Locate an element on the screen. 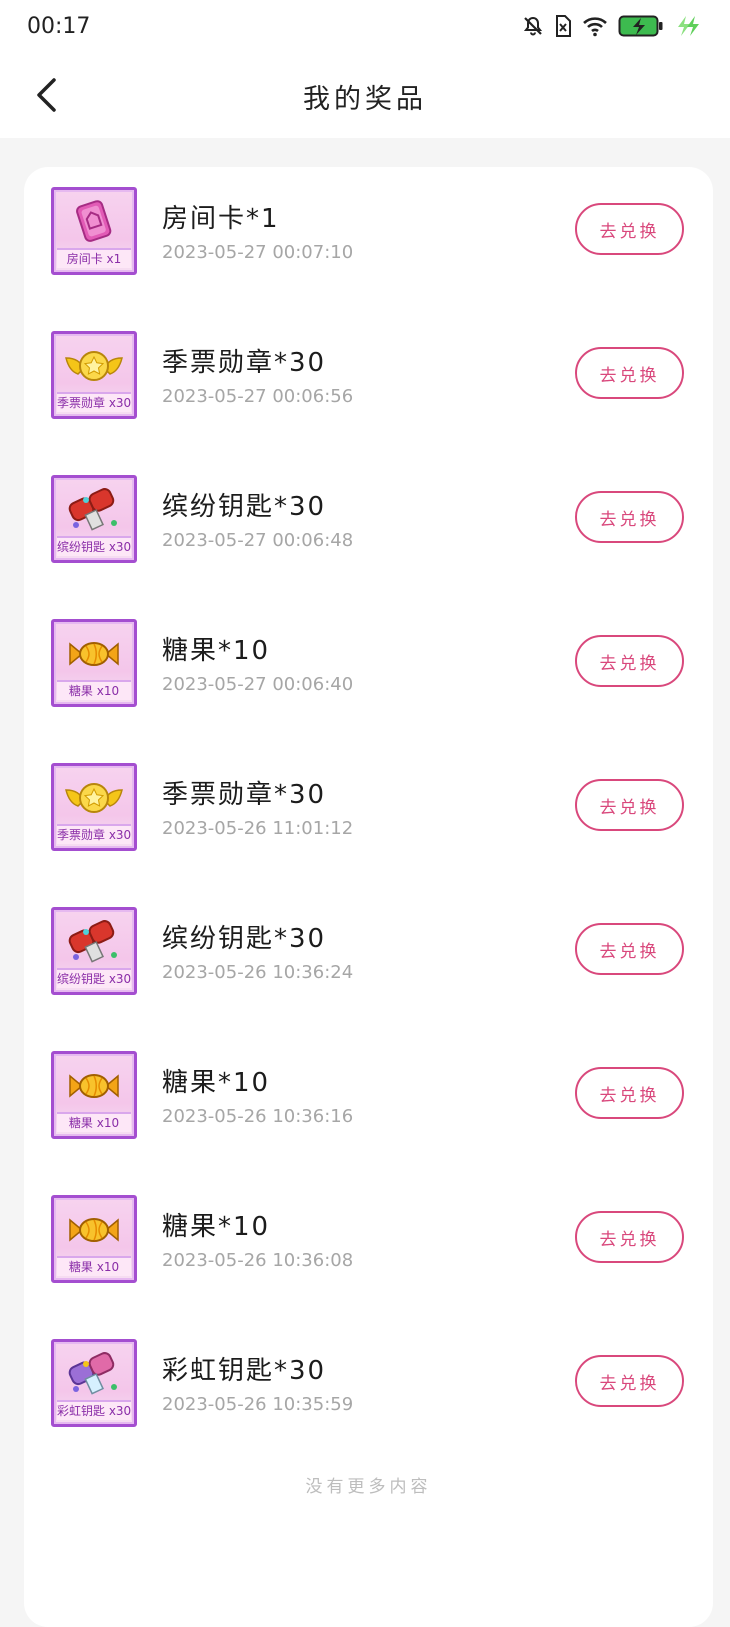 Image resolution: width=730 pixels, height=1627 pixels. prize-name: 房间卡*1 is located at coordinates (221, 219).